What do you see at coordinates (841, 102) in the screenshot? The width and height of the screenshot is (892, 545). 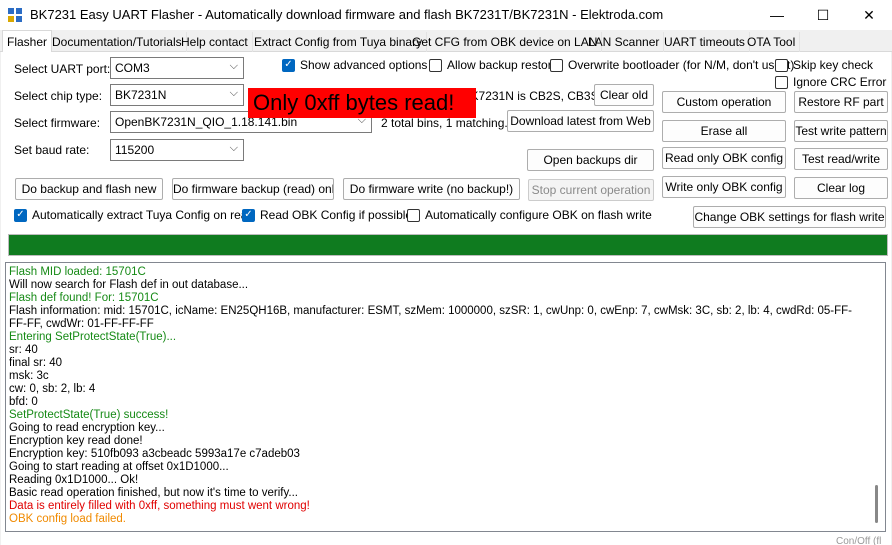 I see `restore-rf-button: Restore RF part` at bounding box center [841, 102].